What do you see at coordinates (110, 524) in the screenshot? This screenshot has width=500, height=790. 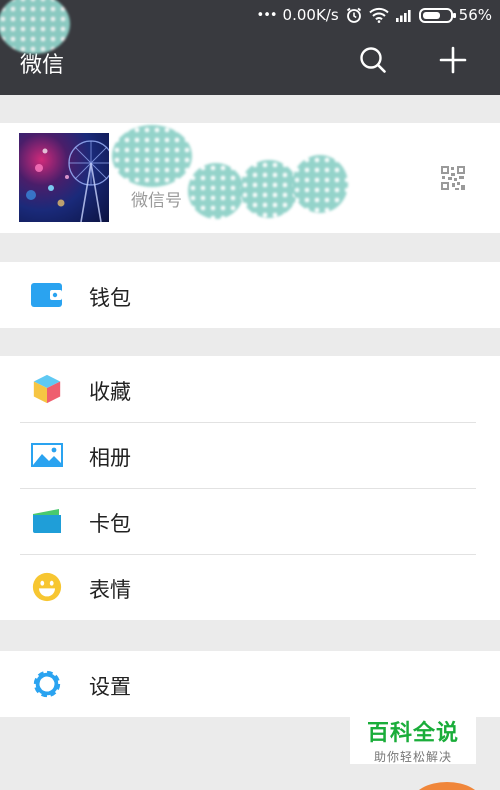 I see `menu-item-label: 卡包` at bounding box center [110, 524].